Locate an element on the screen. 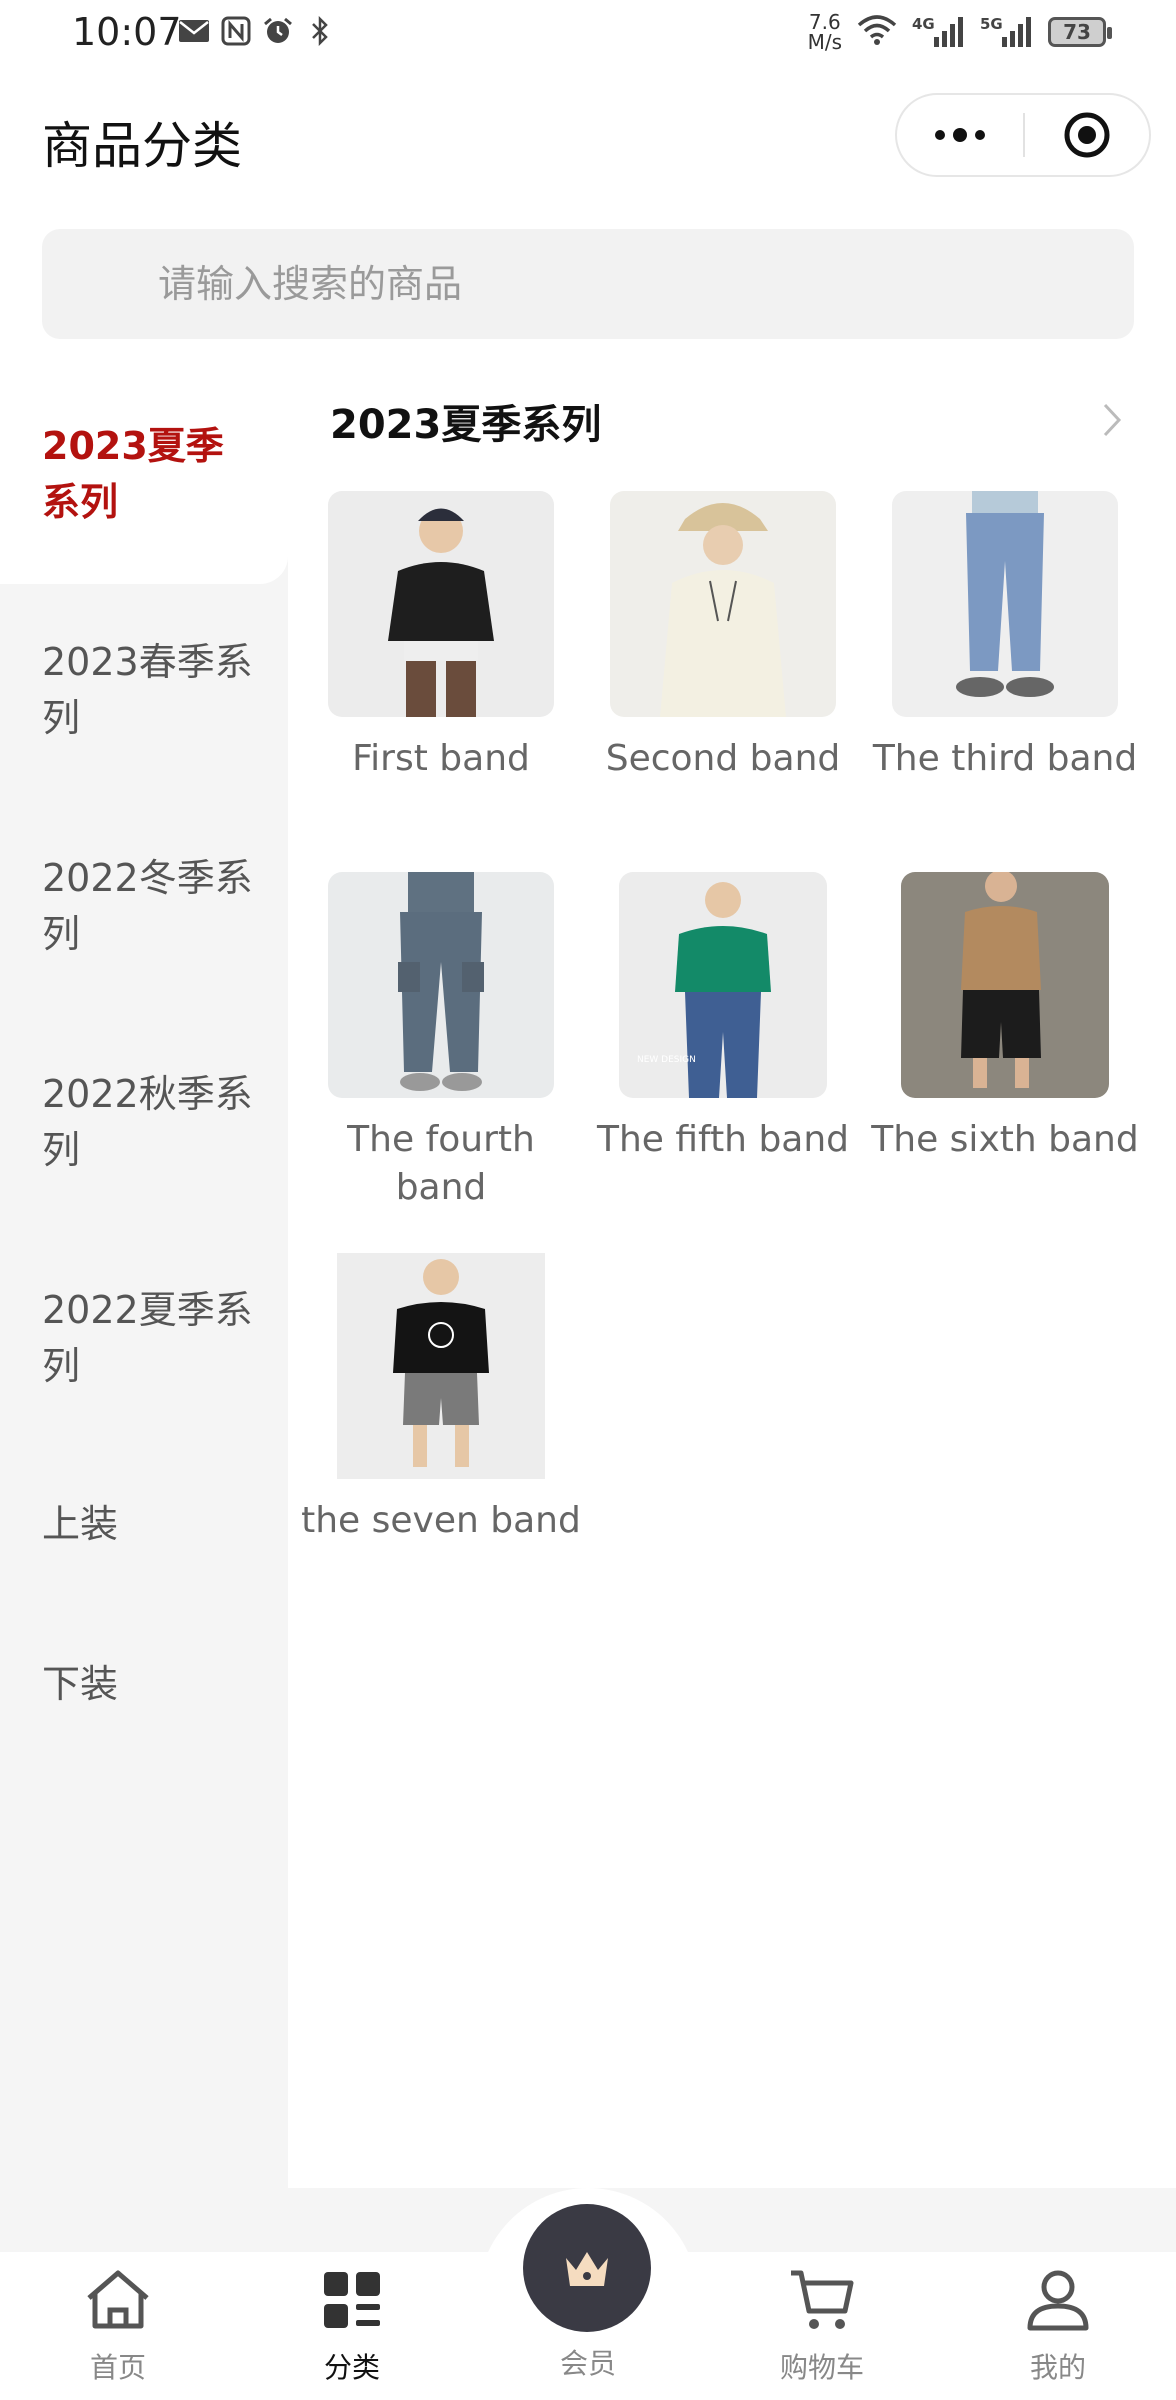  product-label: The fourth band is located at coordinates (441, 1163).